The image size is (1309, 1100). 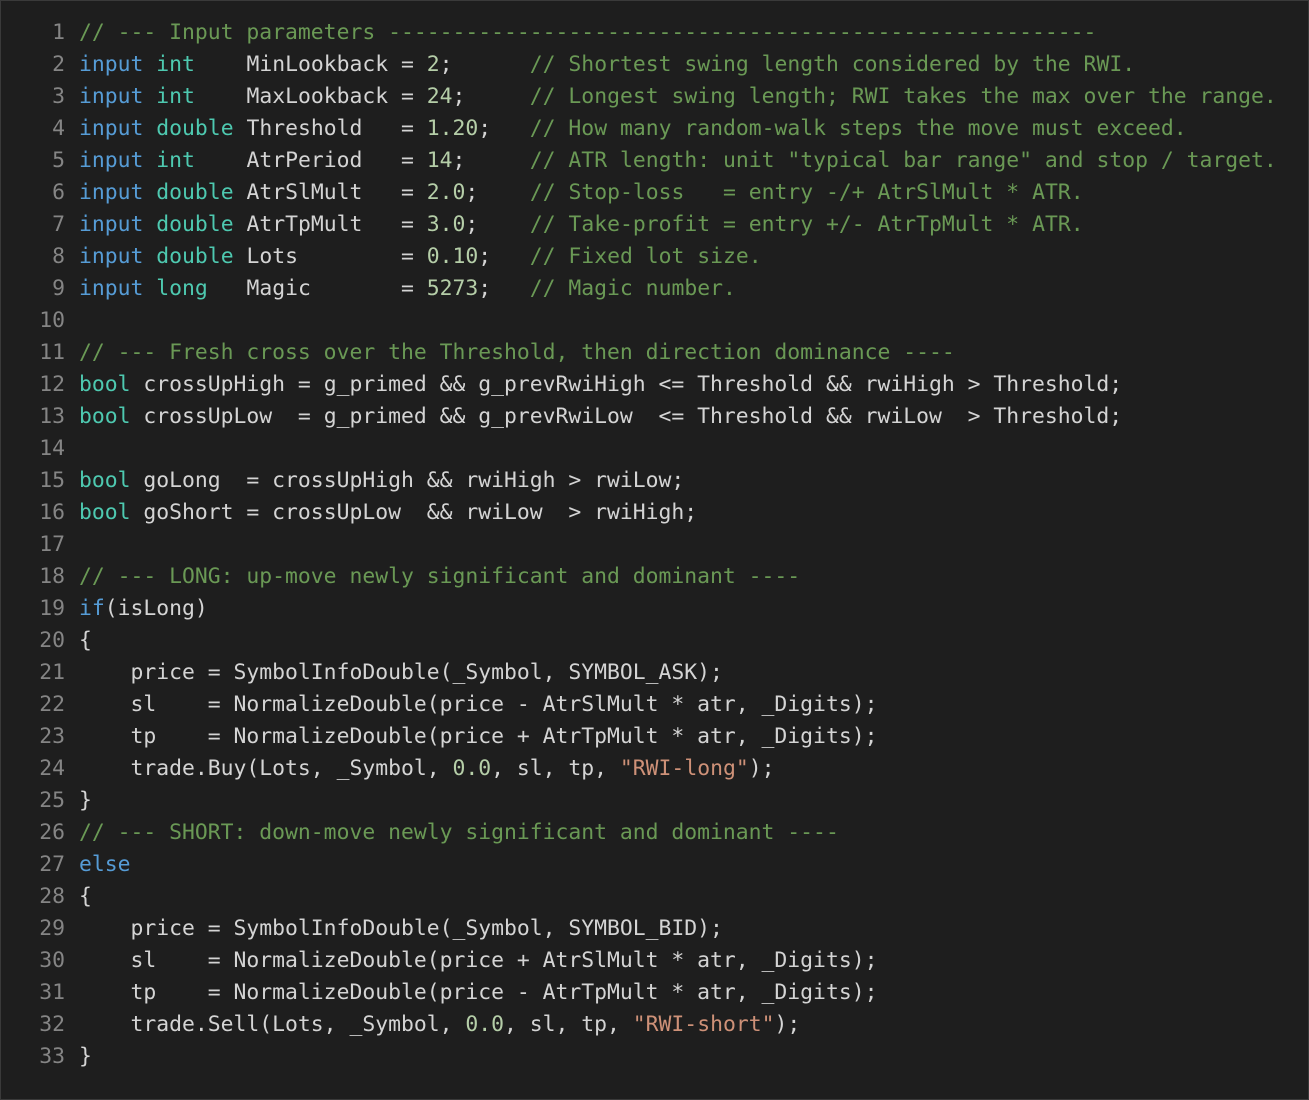 What do you see at coordinates (761, 768) in the screenshot?
I see `code-token: );` at bounding box center [761, 768].